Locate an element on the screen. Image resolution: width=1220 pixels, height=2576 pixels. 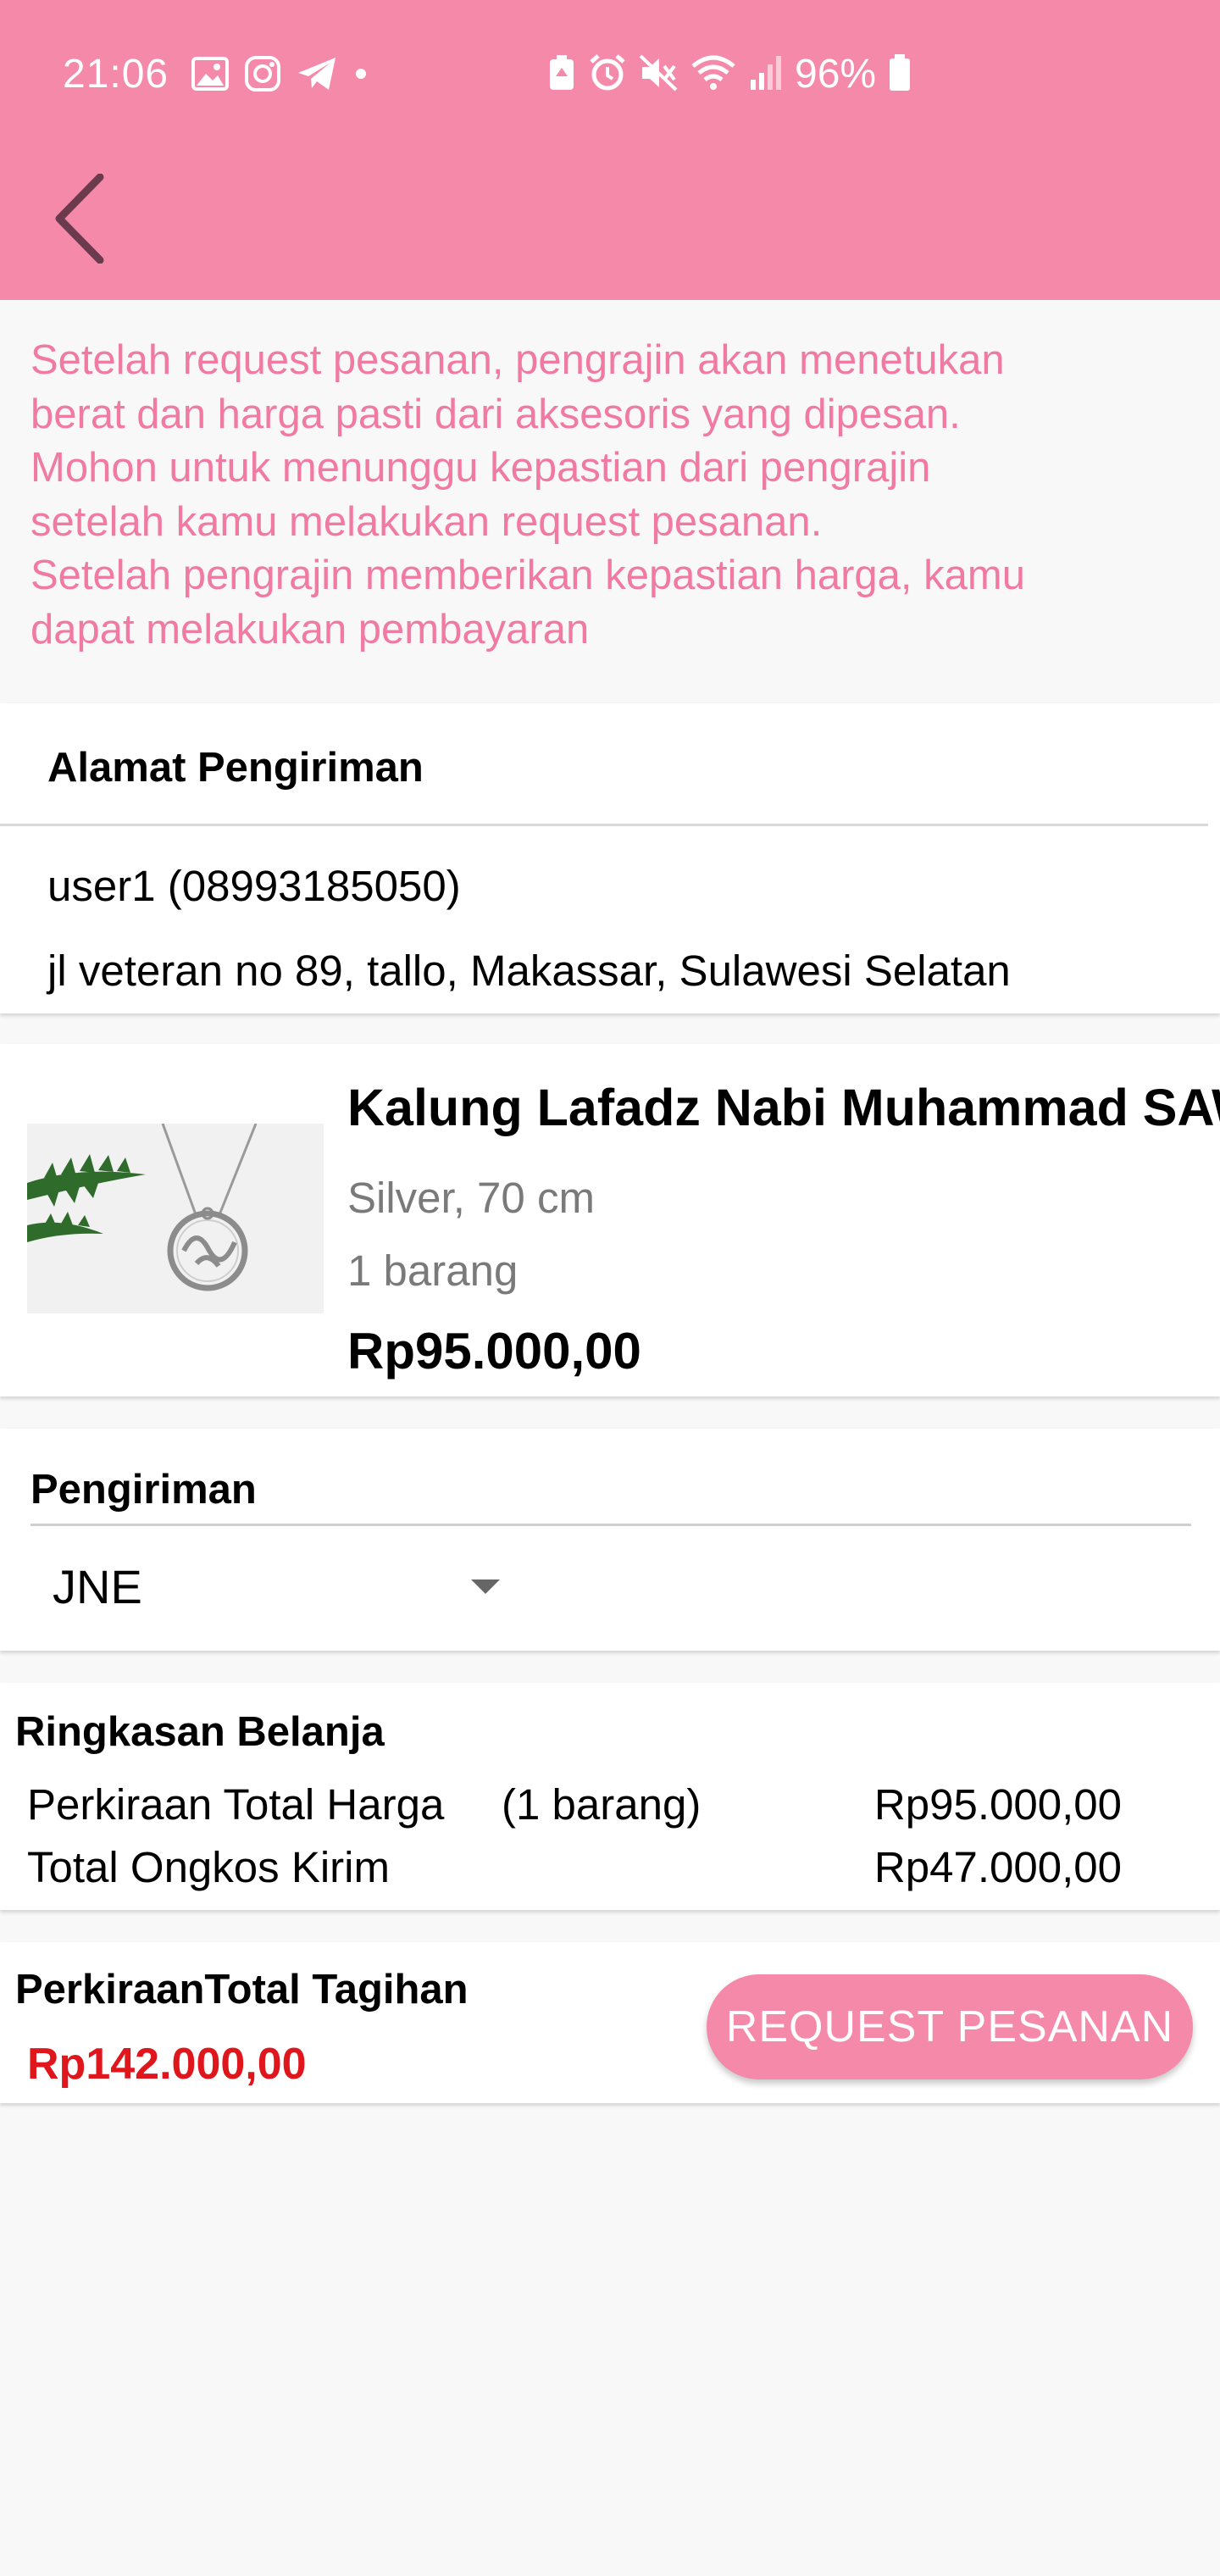
chevron-left-icon is located at coordinates (78, 220).